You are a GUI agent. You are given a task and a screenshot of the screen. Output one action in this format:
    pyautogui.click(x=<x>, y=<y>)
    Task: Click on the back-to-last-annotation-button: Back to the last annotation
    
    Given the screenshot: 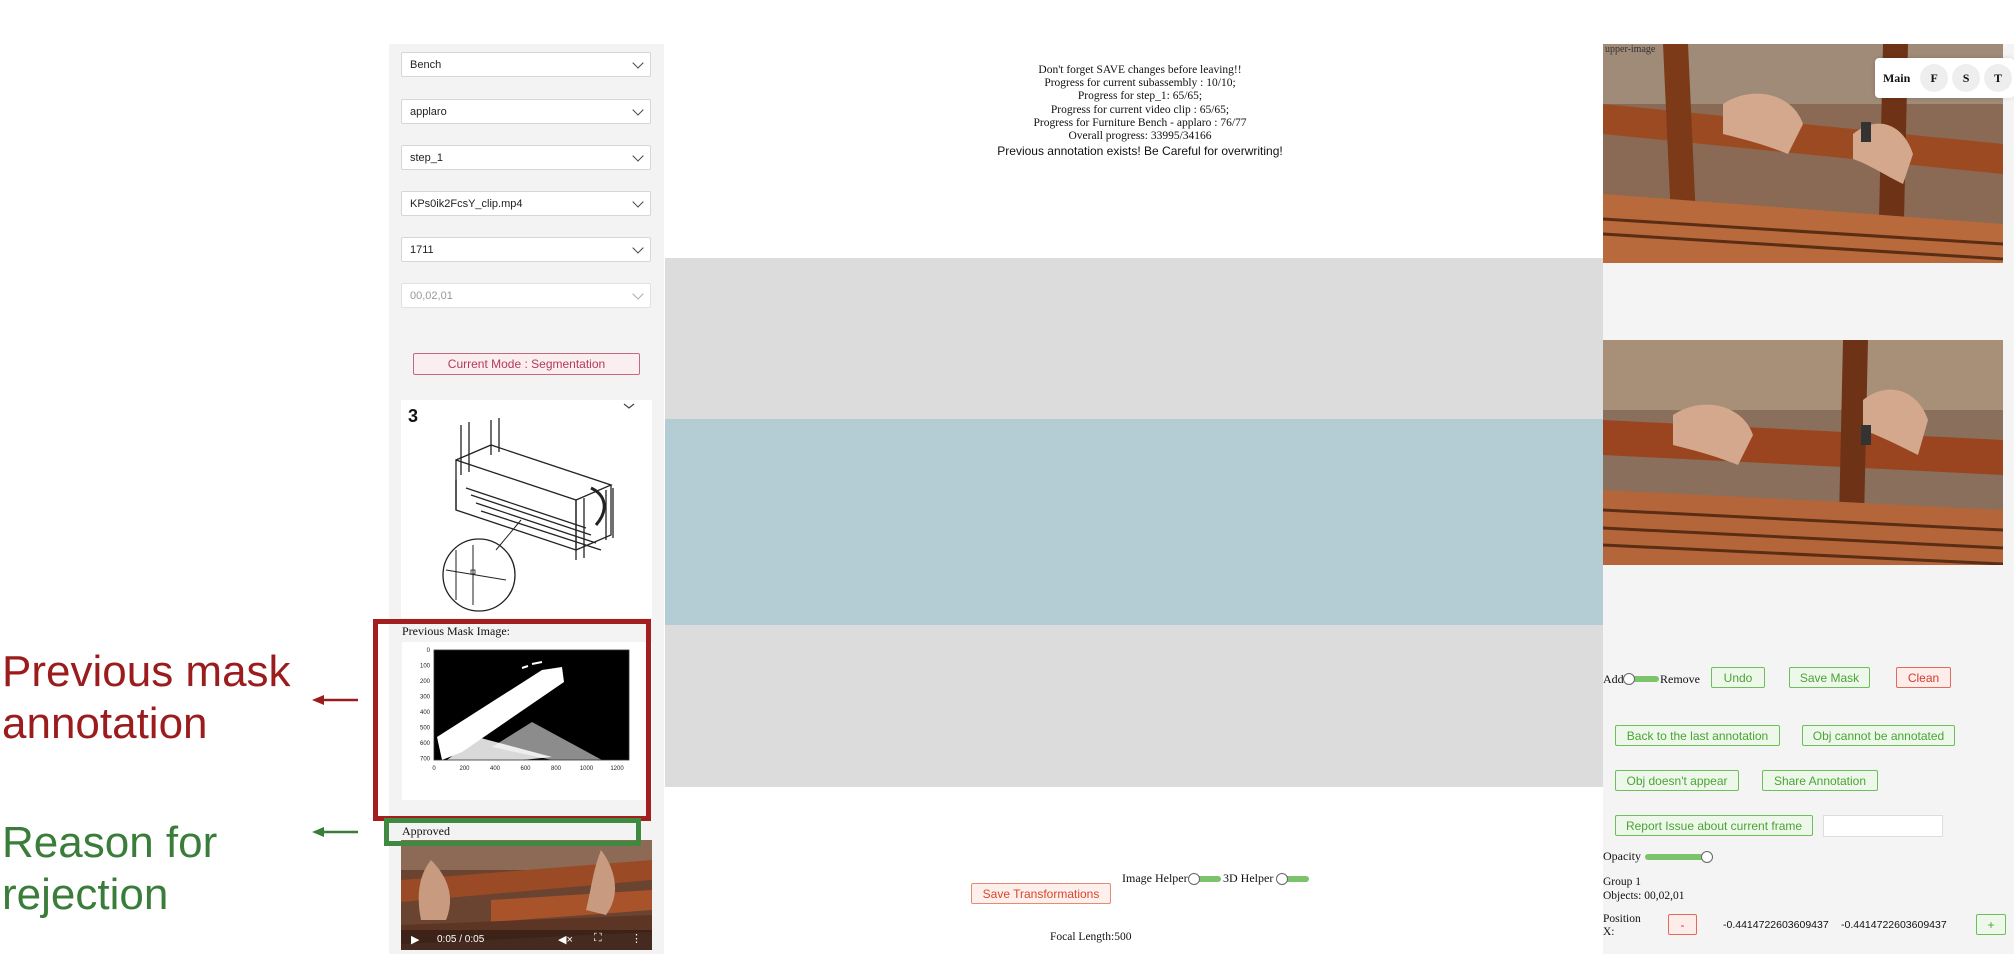 What is the action you would take?
    pyautogui.click(x=1697, y=735)
    